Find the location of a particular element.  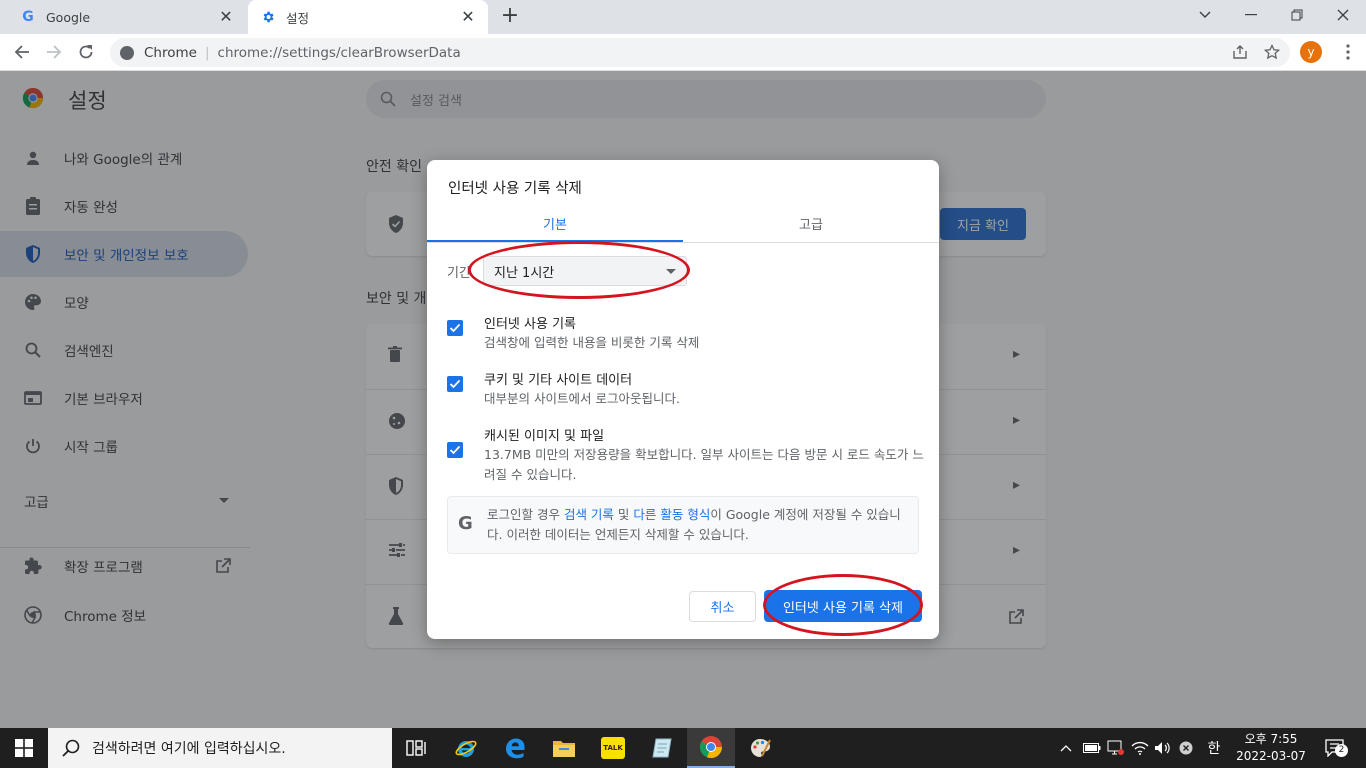

cancel-button: 취소 is located at coordinates (722, 606).